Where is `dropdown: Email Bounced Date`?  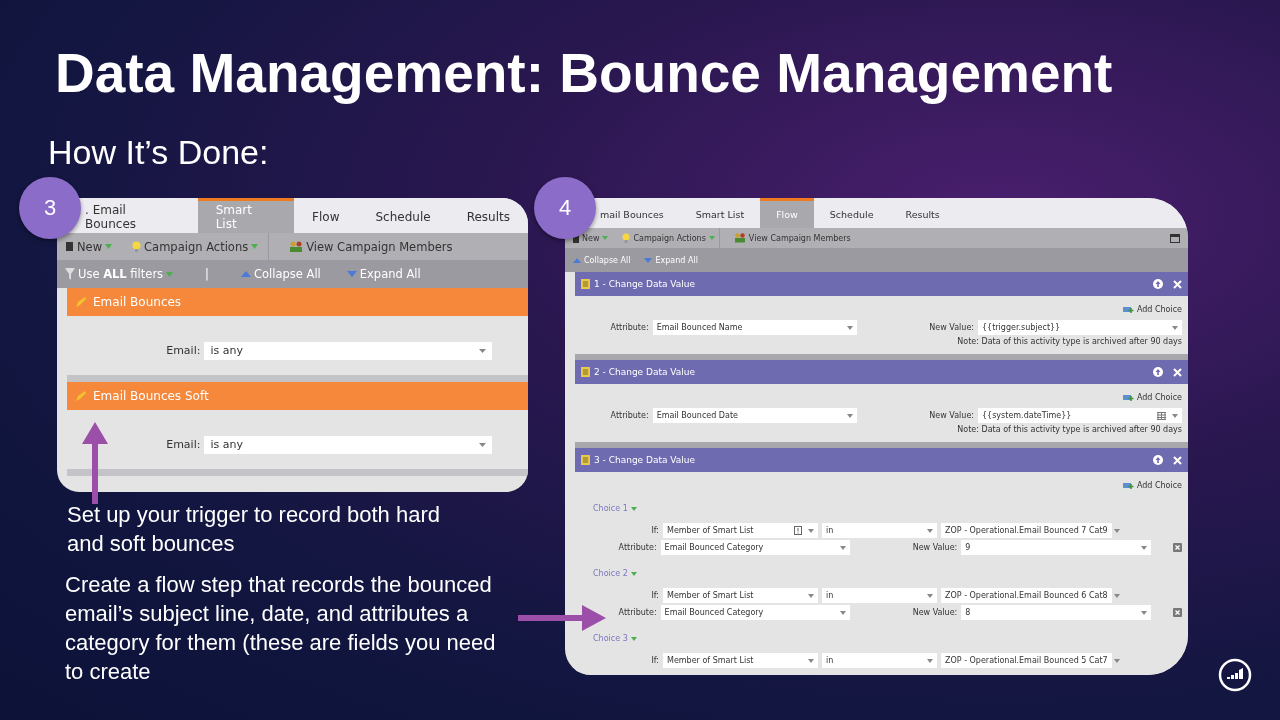 dropdown: Email Bounced Date is located at coordinates (754, 415).